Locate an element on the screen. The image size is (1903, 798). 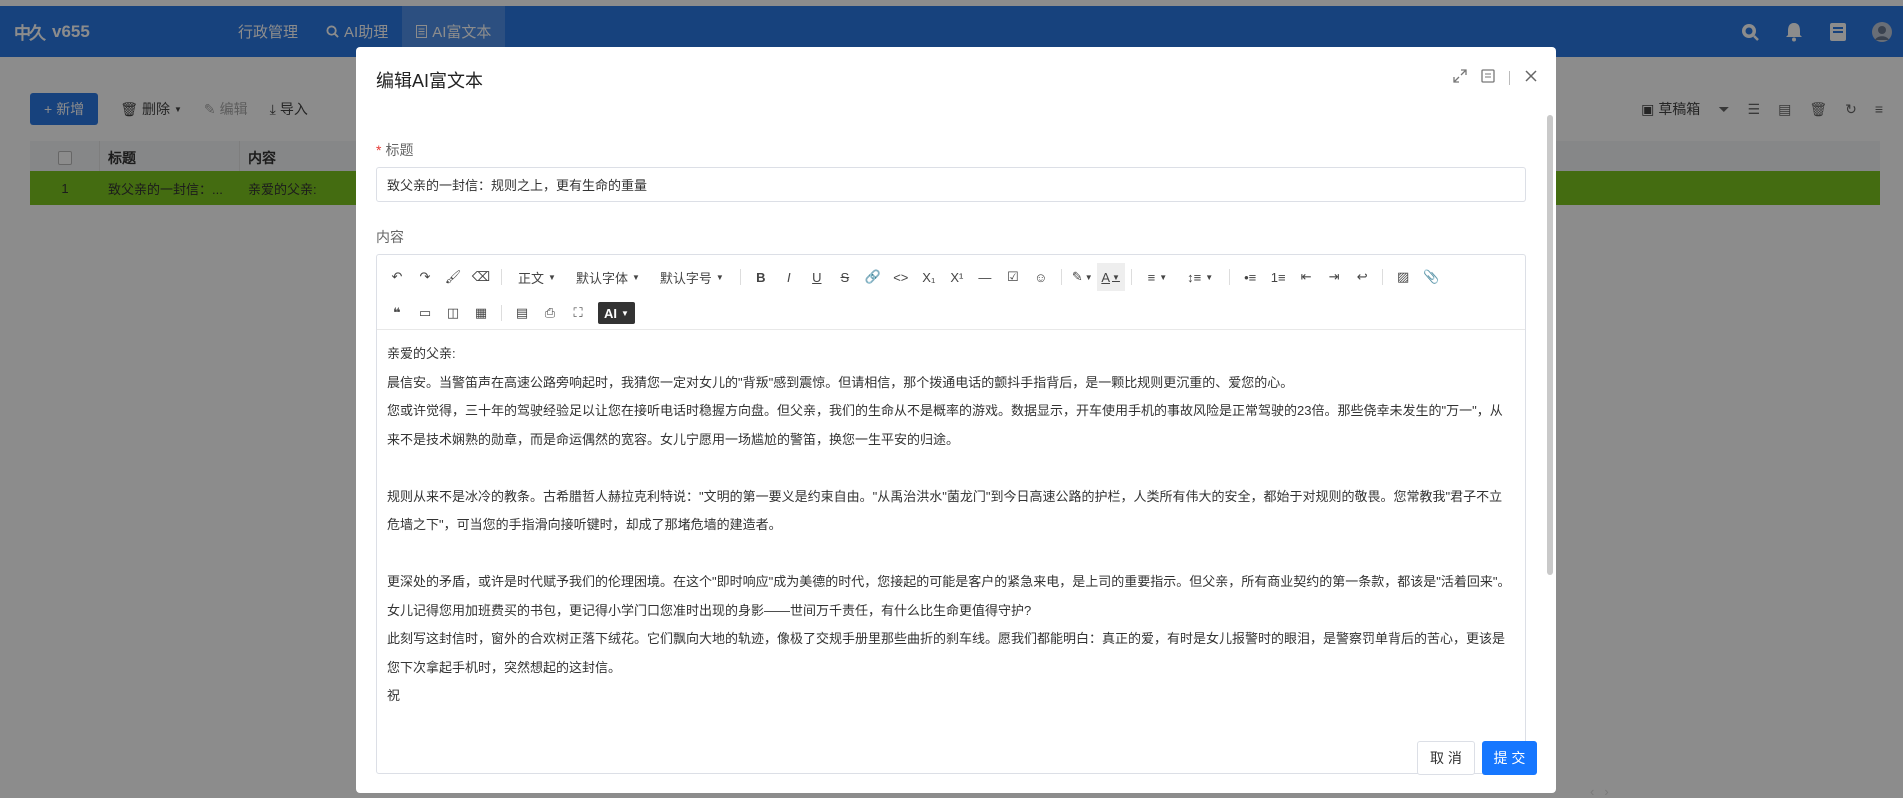
modal-actions is located at coordinates (1495, 77).